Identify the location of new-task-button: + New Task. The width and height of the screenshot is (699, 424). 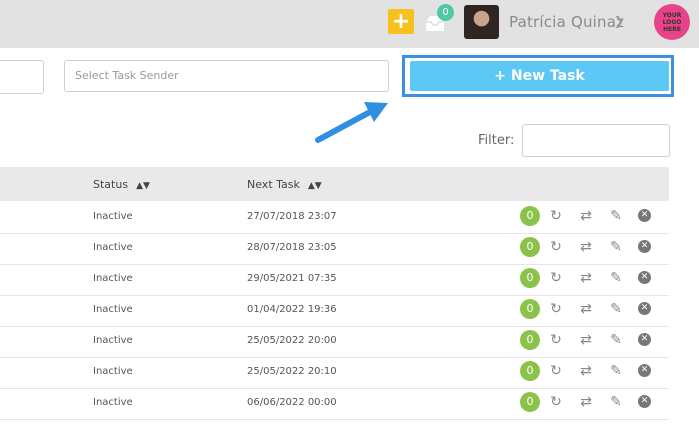
(539, 76).